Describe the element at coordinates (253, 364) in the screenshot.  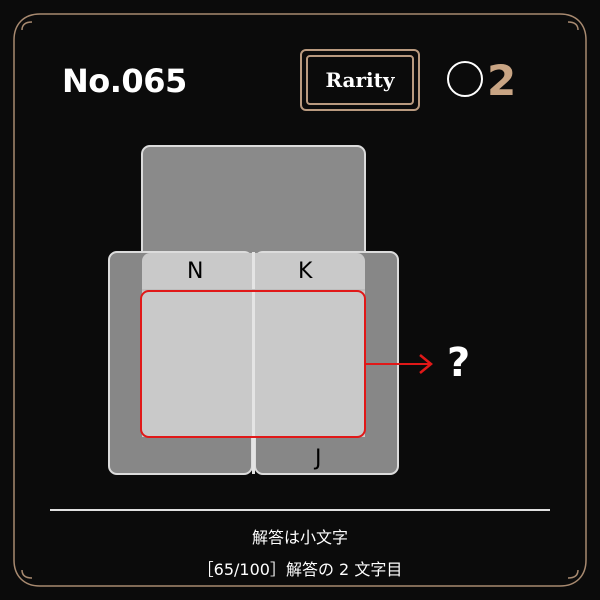
I see `highlight-box` at that location.